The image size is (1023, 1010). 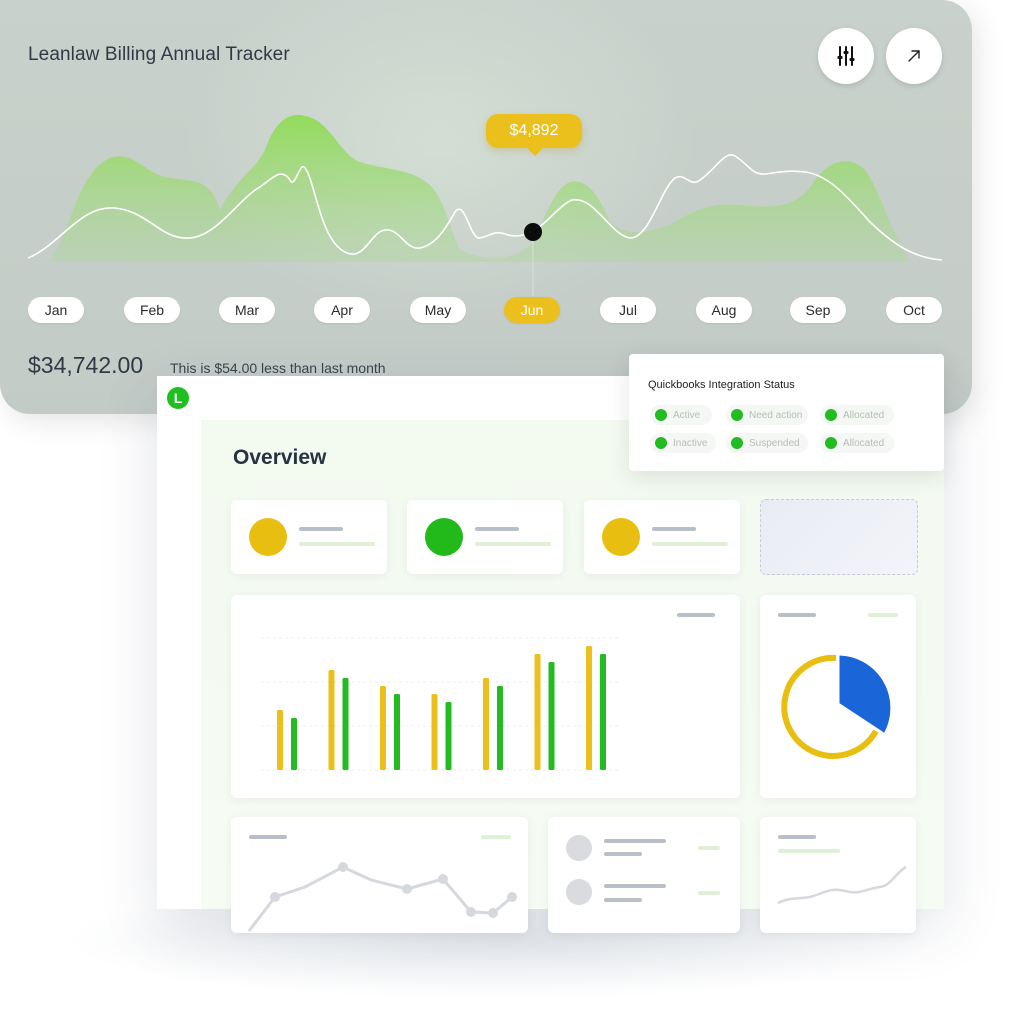 What do you see at coordinates (86, 365) in the screenshot?
I see `total-amount: $34,742.00` at bounding box center [86, 365].